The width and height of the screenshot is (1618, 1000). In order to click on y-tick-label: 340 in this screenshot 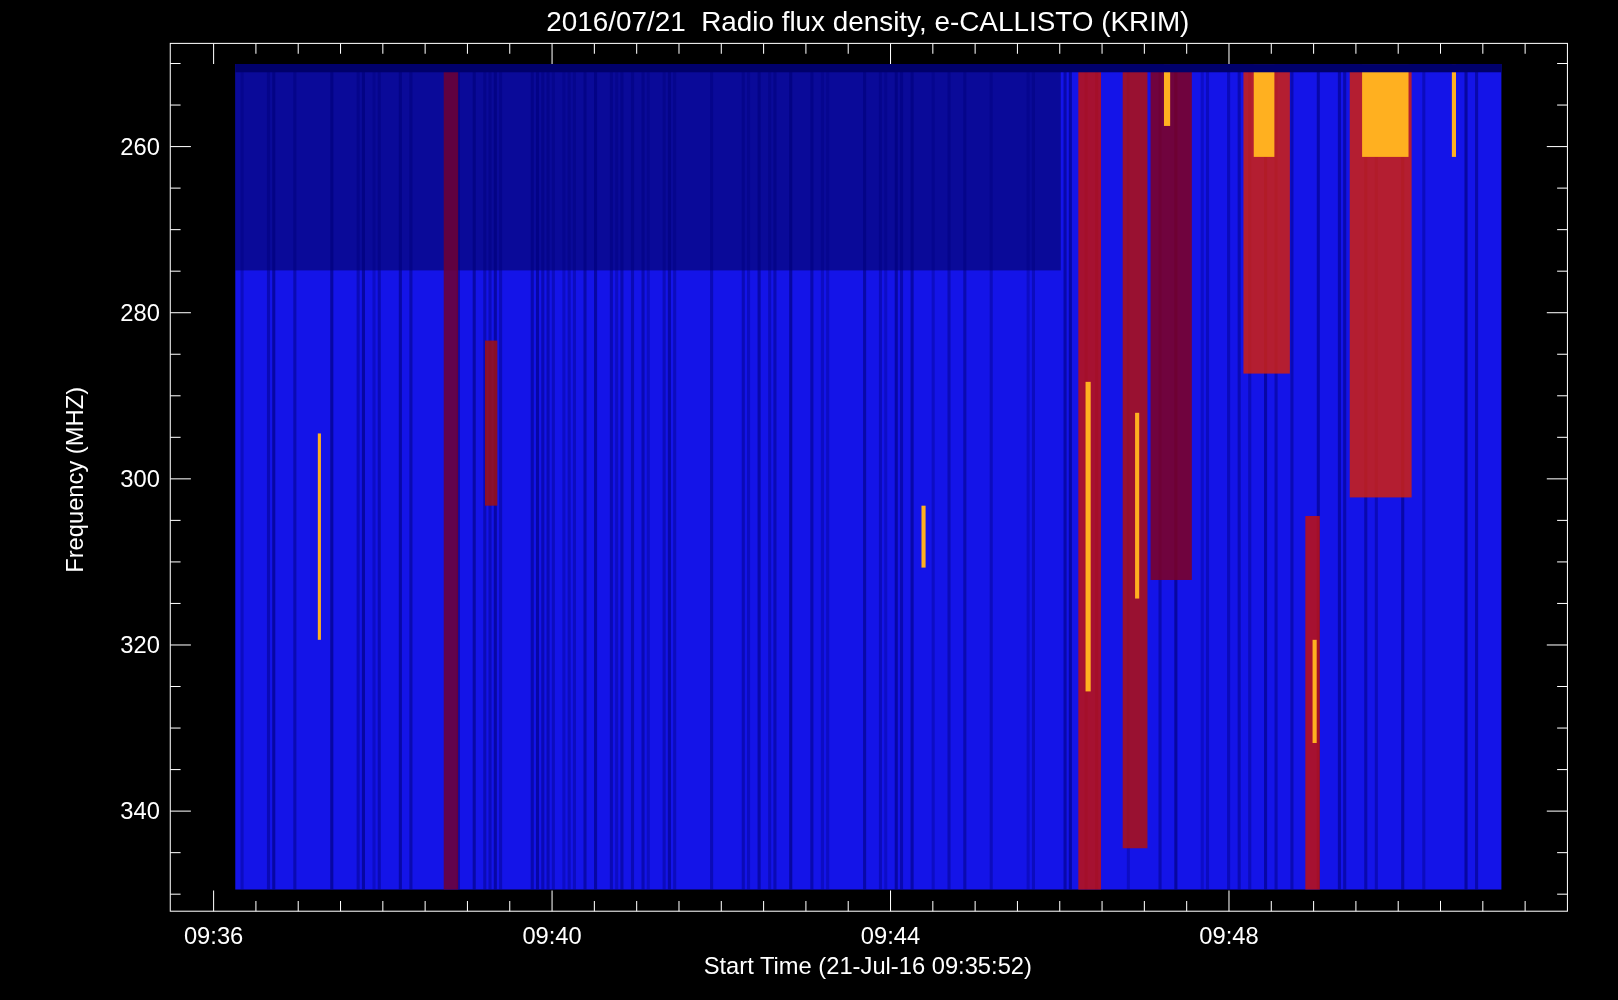, I will do `click(140, 811)`.